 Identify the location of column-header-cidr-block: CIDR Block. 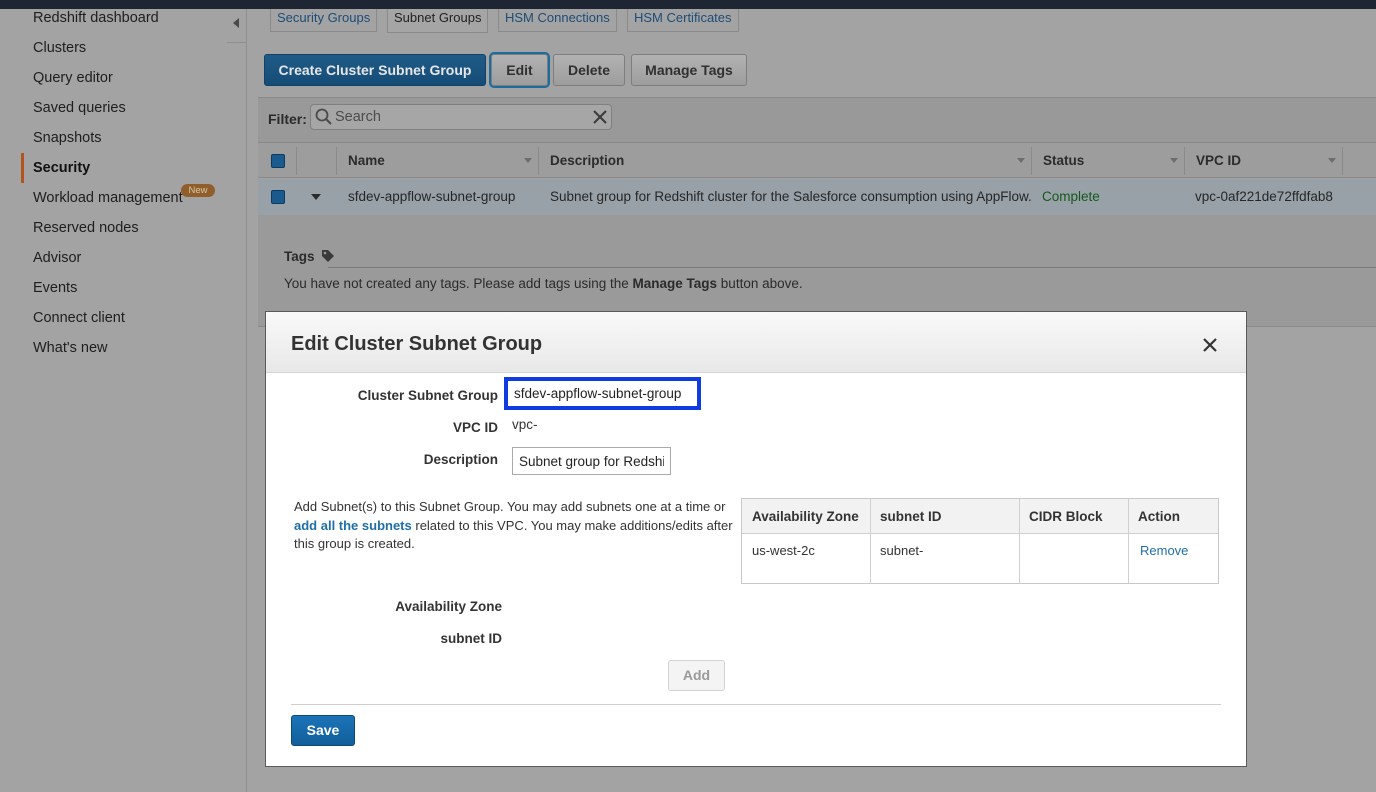
(1066, 516).